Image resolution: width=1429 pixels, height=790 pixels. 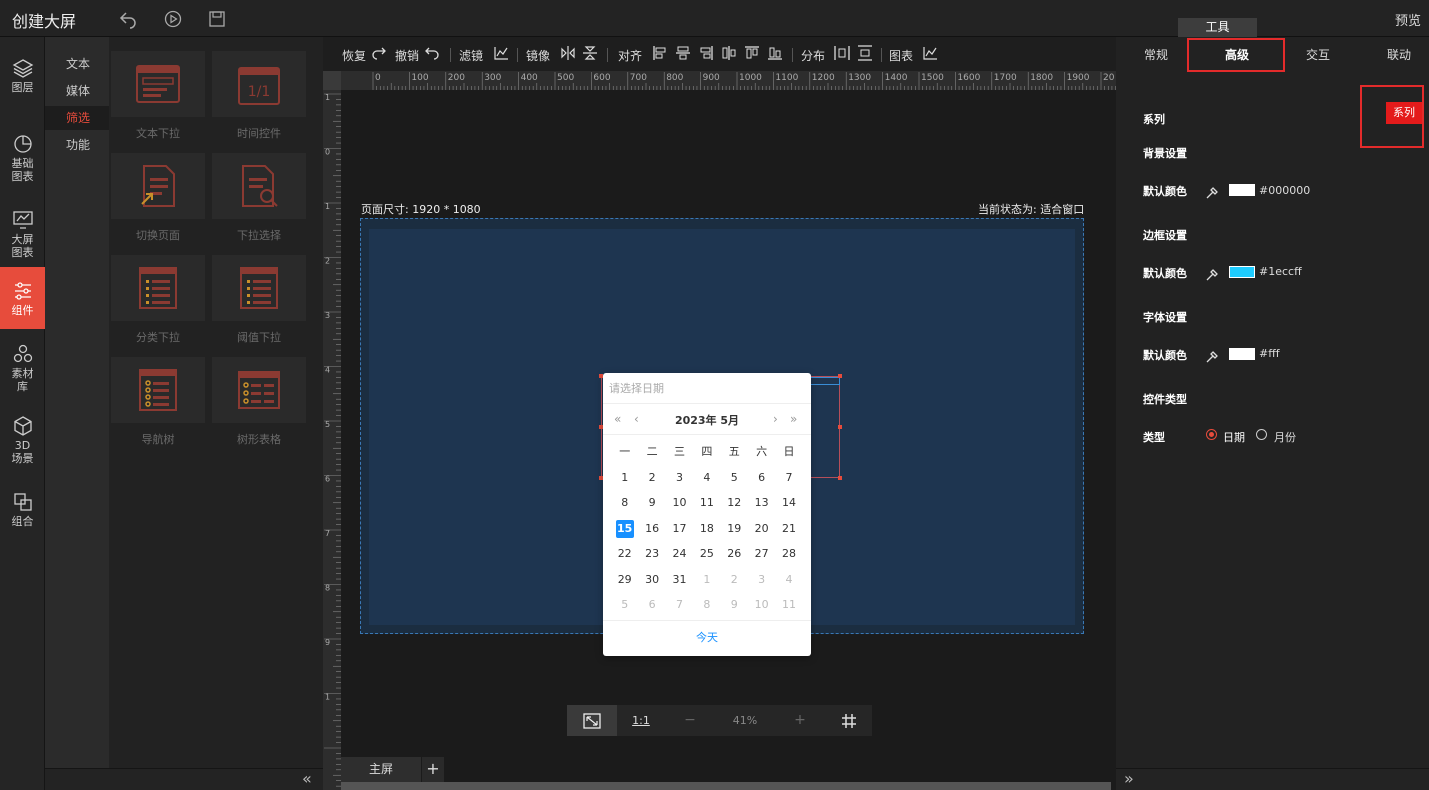 I want to click on calendar-day: 1, so click(x=624, y=478).